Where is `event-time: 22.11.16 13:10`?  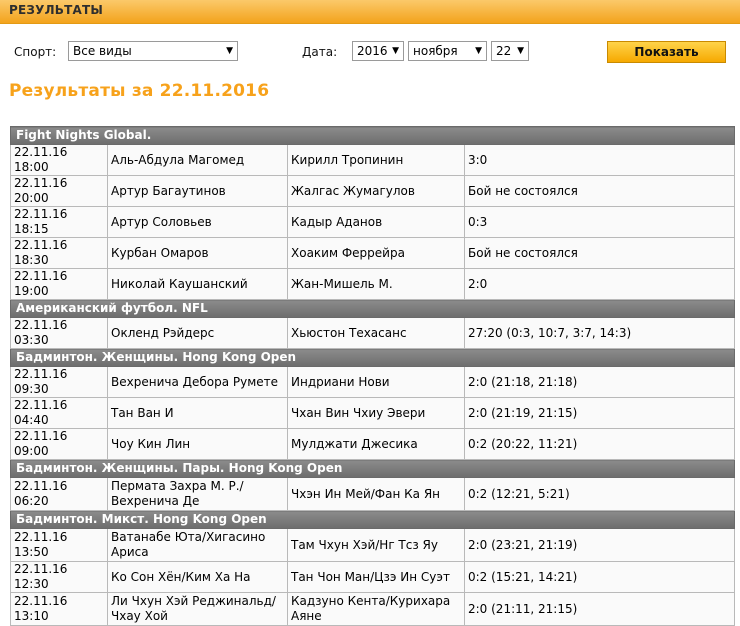
event-time: 22.11.16 13:10 is located at coordinates (59, 609).